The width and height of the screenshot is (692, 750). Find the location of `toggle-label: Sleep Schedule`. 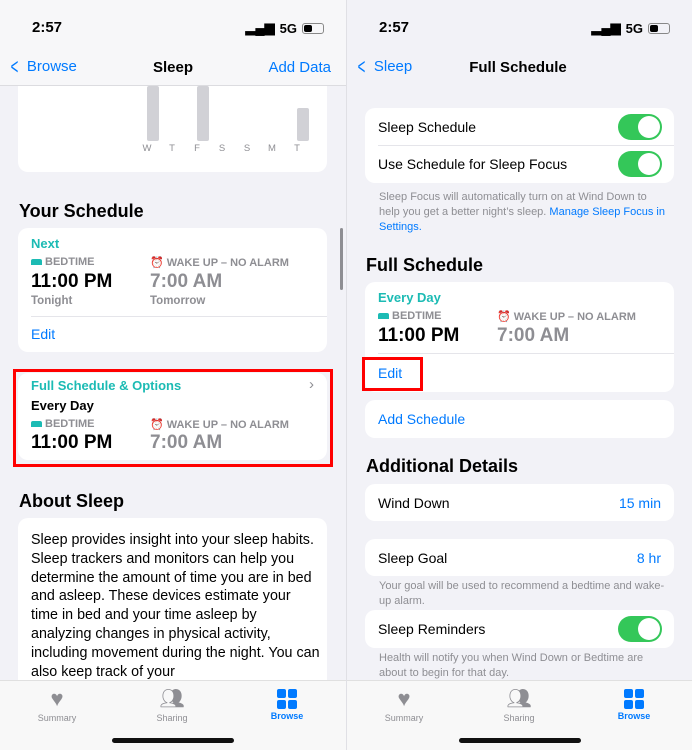

toggle-label: Sleep Schedule is located at coordinates (427, 127).